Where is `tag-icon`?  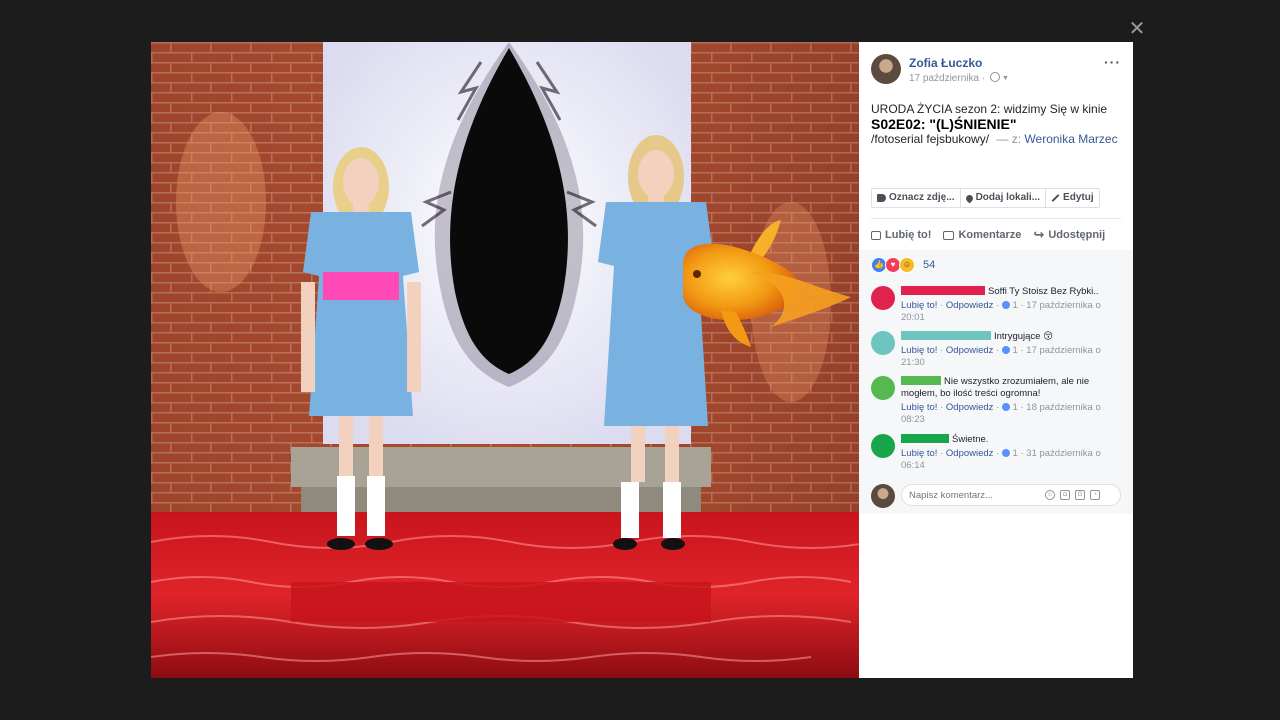 tag-icon is located at coordinates (881, 198).